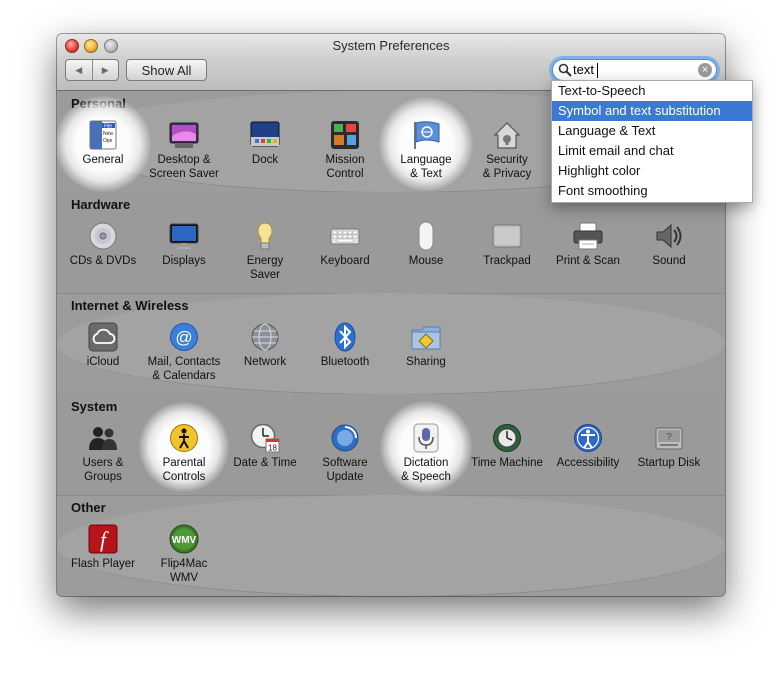  Describe the element at coordinates (345, 438) in the screenshot. I see `software-update-icon` at that location.